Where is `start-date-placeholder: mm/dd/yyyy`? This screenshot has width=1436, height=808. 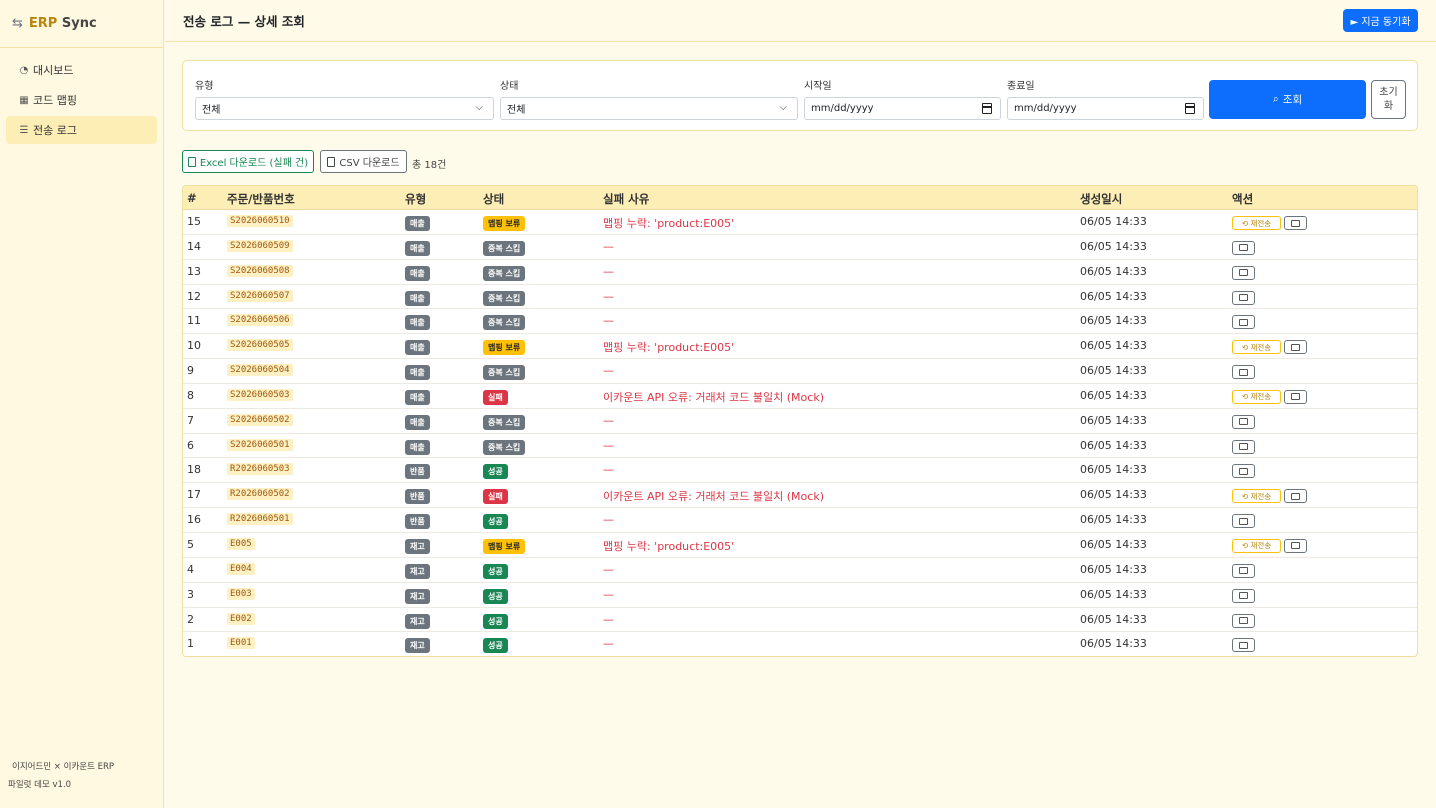
start-date-placeholder: mm/dd/yyyy is located at coordinates (842, 108).